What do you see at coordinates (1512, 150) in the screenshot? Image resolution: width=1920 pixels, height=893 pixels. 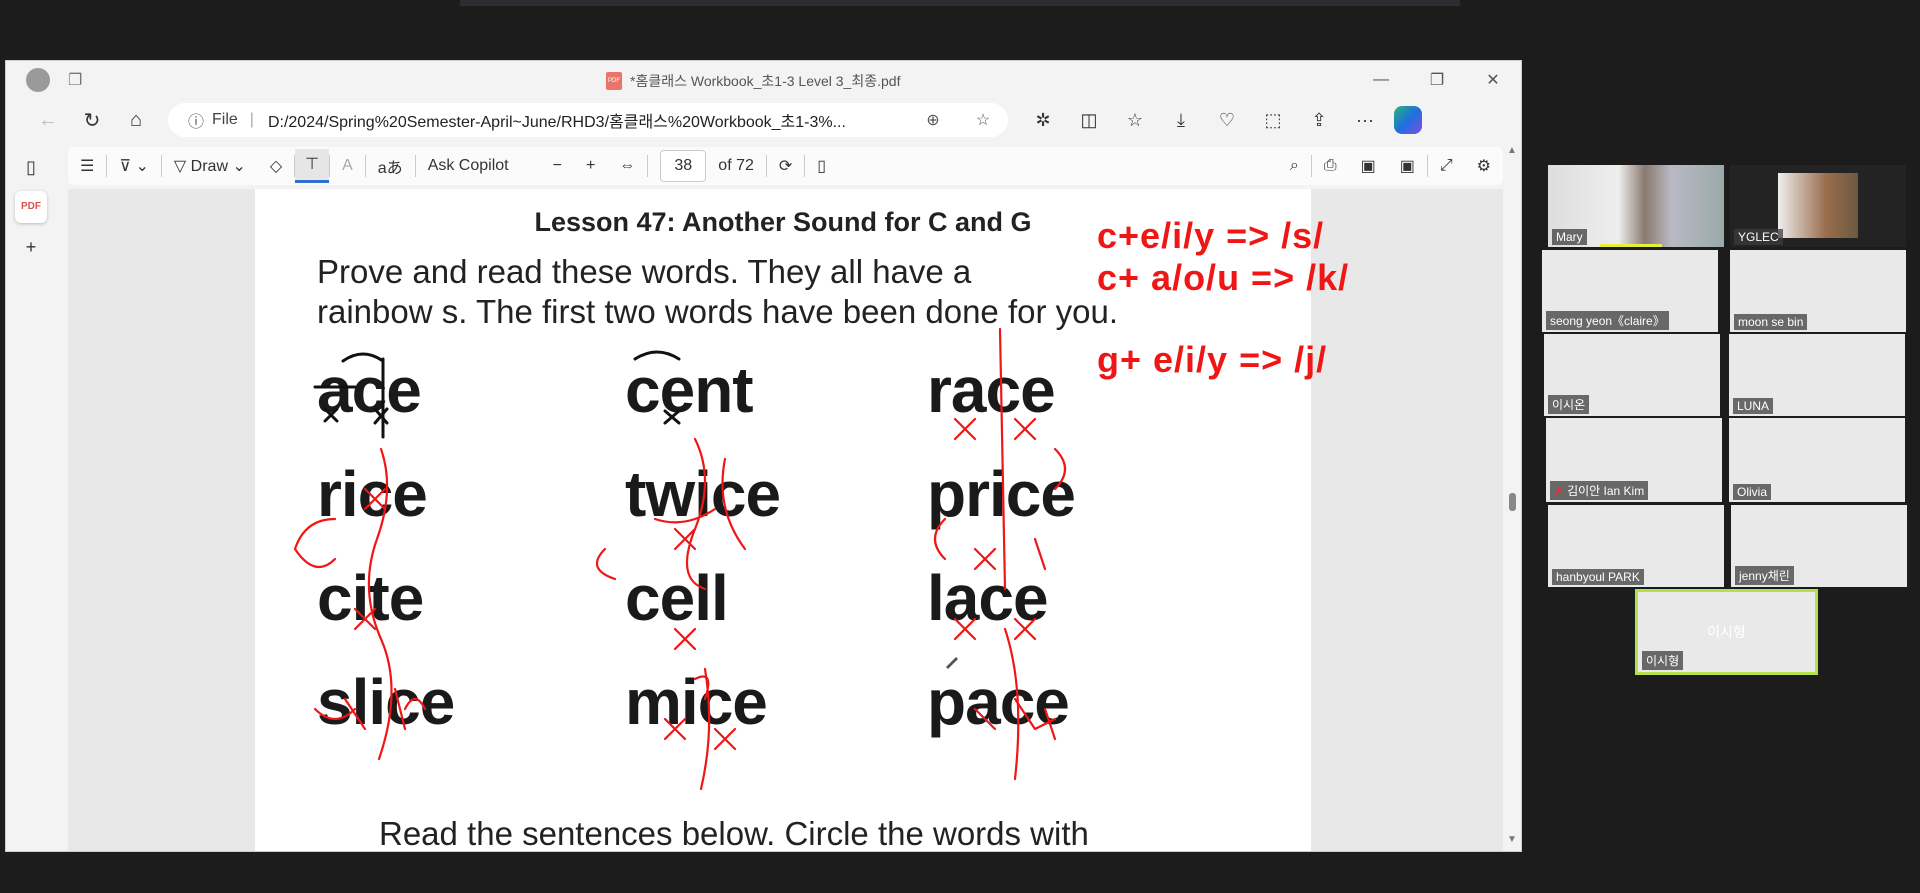 I see `scroll-up-icon: ▲` at bounding box center [1512, 150].